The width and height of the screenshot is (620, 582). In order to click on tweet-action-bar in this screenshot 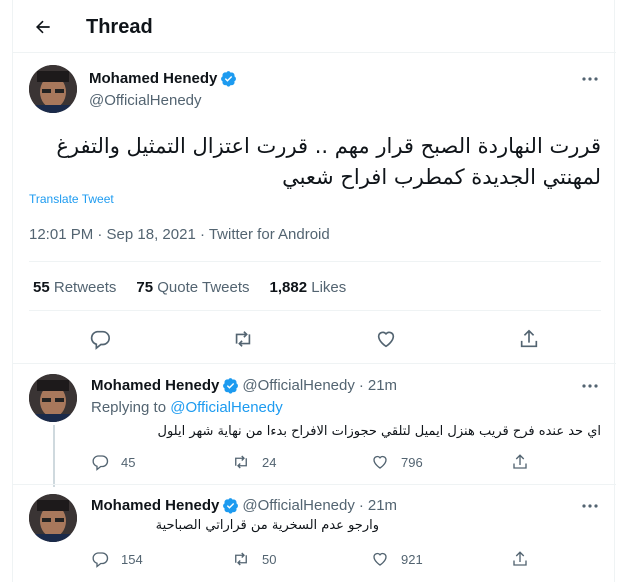, I will do `click(314, 339)`.